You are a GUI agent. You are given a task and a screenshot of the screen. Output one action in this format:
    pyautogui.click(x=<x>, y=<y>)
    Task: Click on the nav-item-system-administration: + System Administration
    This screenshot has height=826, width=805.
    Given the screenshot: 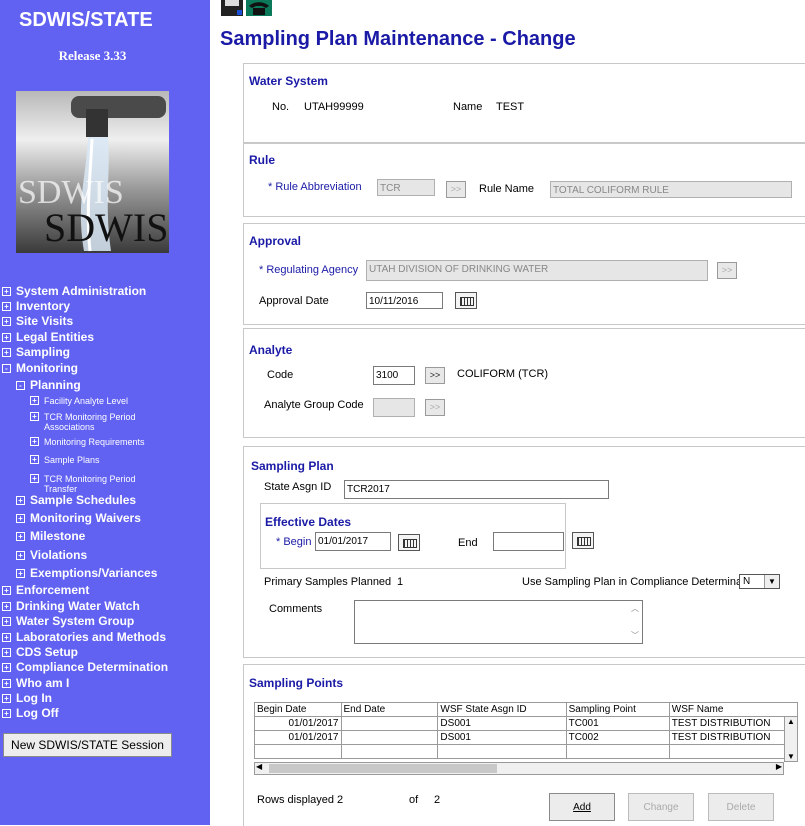 What is the action you would take?
    pyautogui.click(x=74, y=291)
    